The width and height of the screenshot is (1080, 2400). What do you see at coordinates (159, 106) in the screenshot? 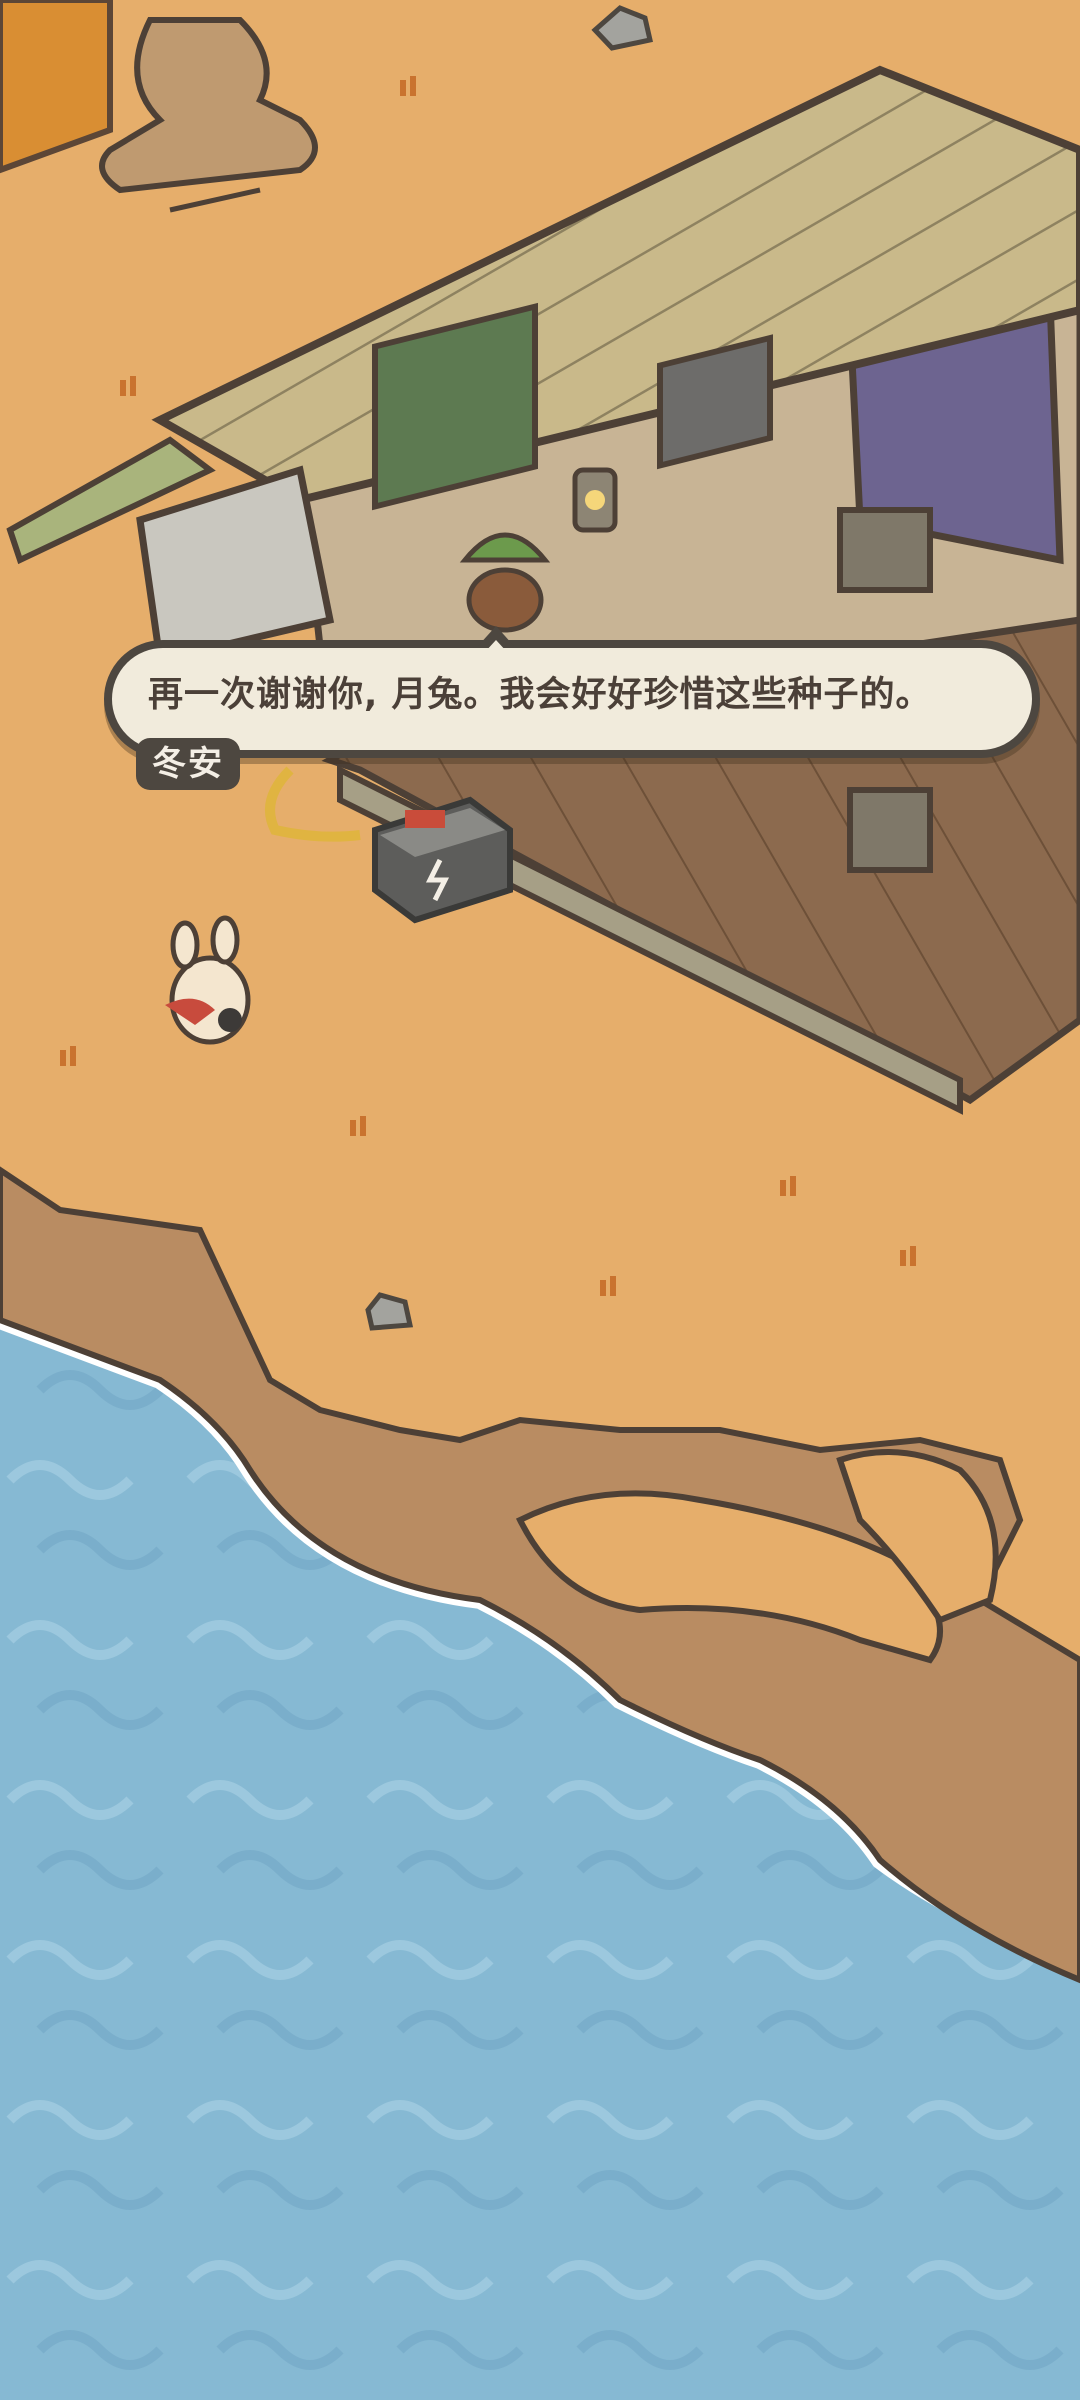
I see `tree-trunk` at bounding box center [159, 106].